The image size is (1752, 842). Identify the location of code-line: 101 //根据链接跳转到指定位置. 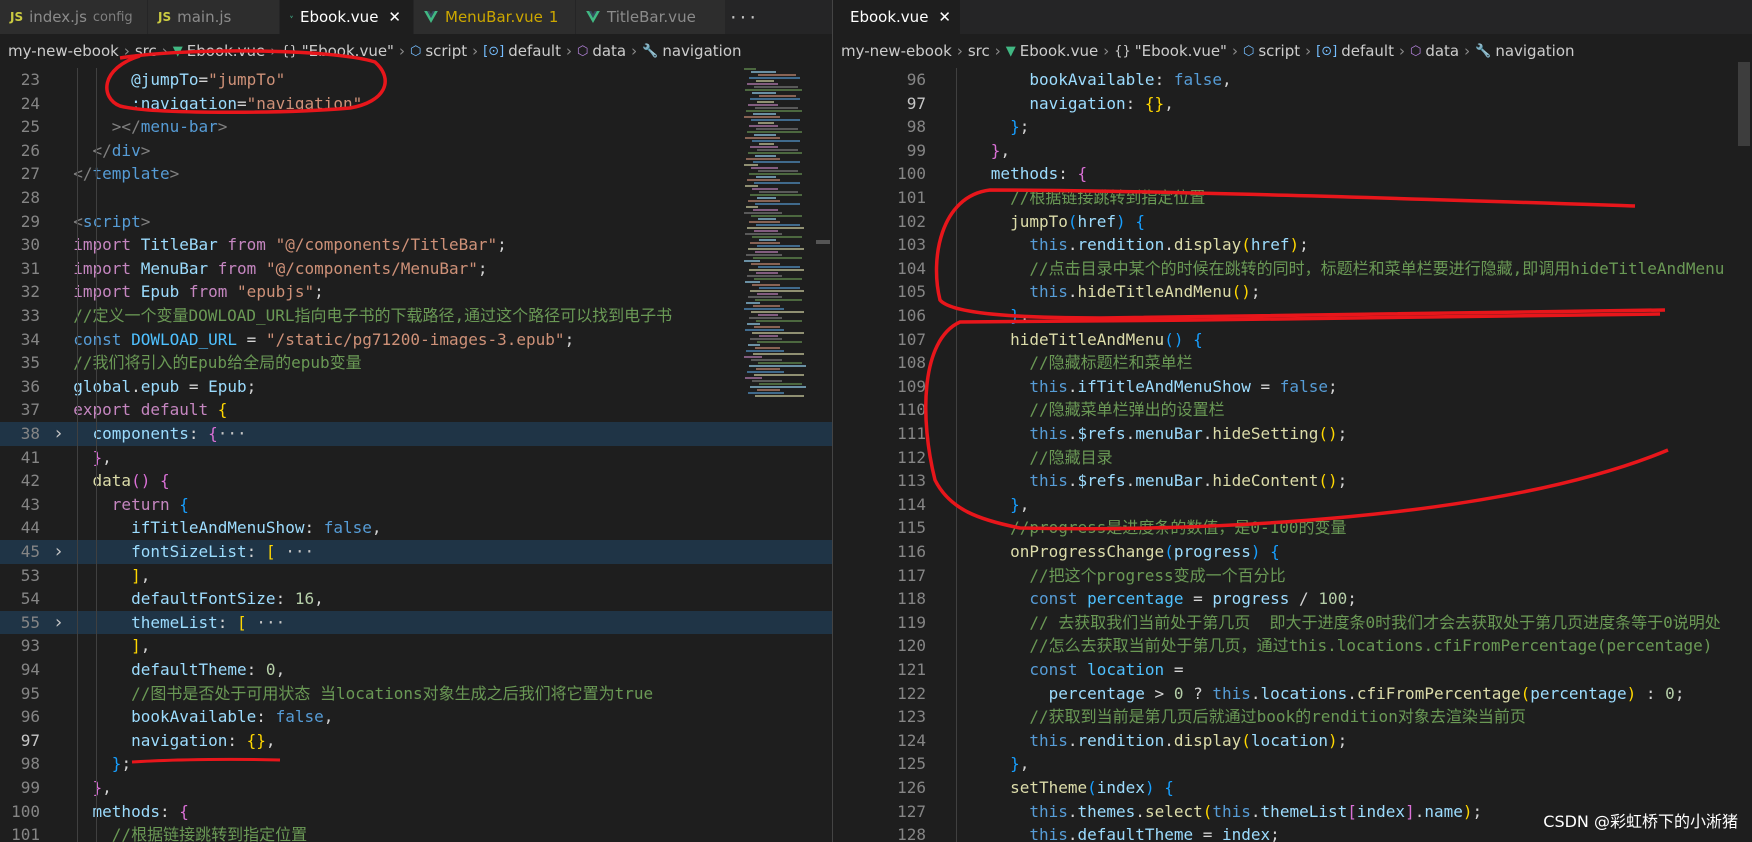
(1292, 198).